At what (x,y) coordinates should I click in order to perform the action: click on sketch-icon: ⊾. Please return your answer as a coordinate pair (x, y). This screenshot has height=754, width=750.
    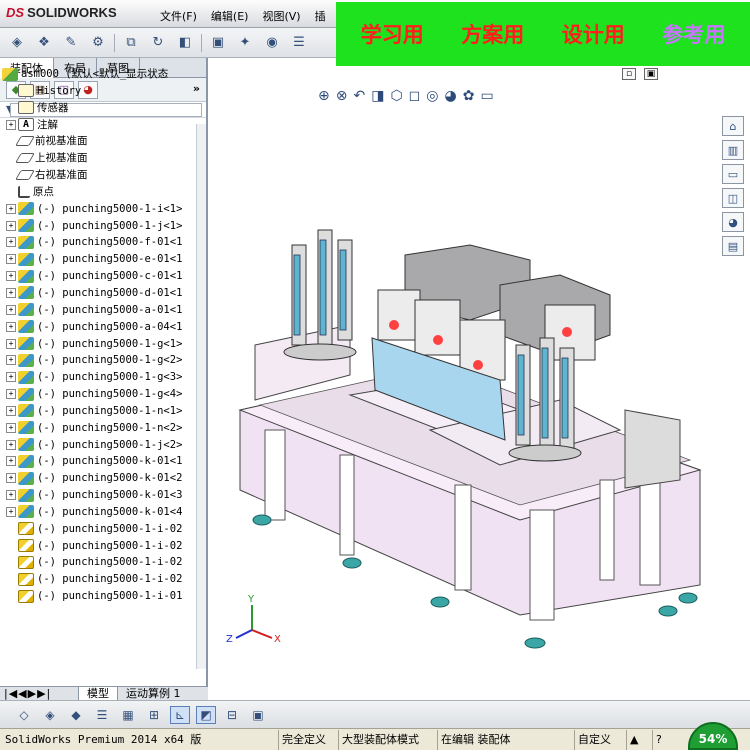
    Looking at the image, I should click on (180, 714).